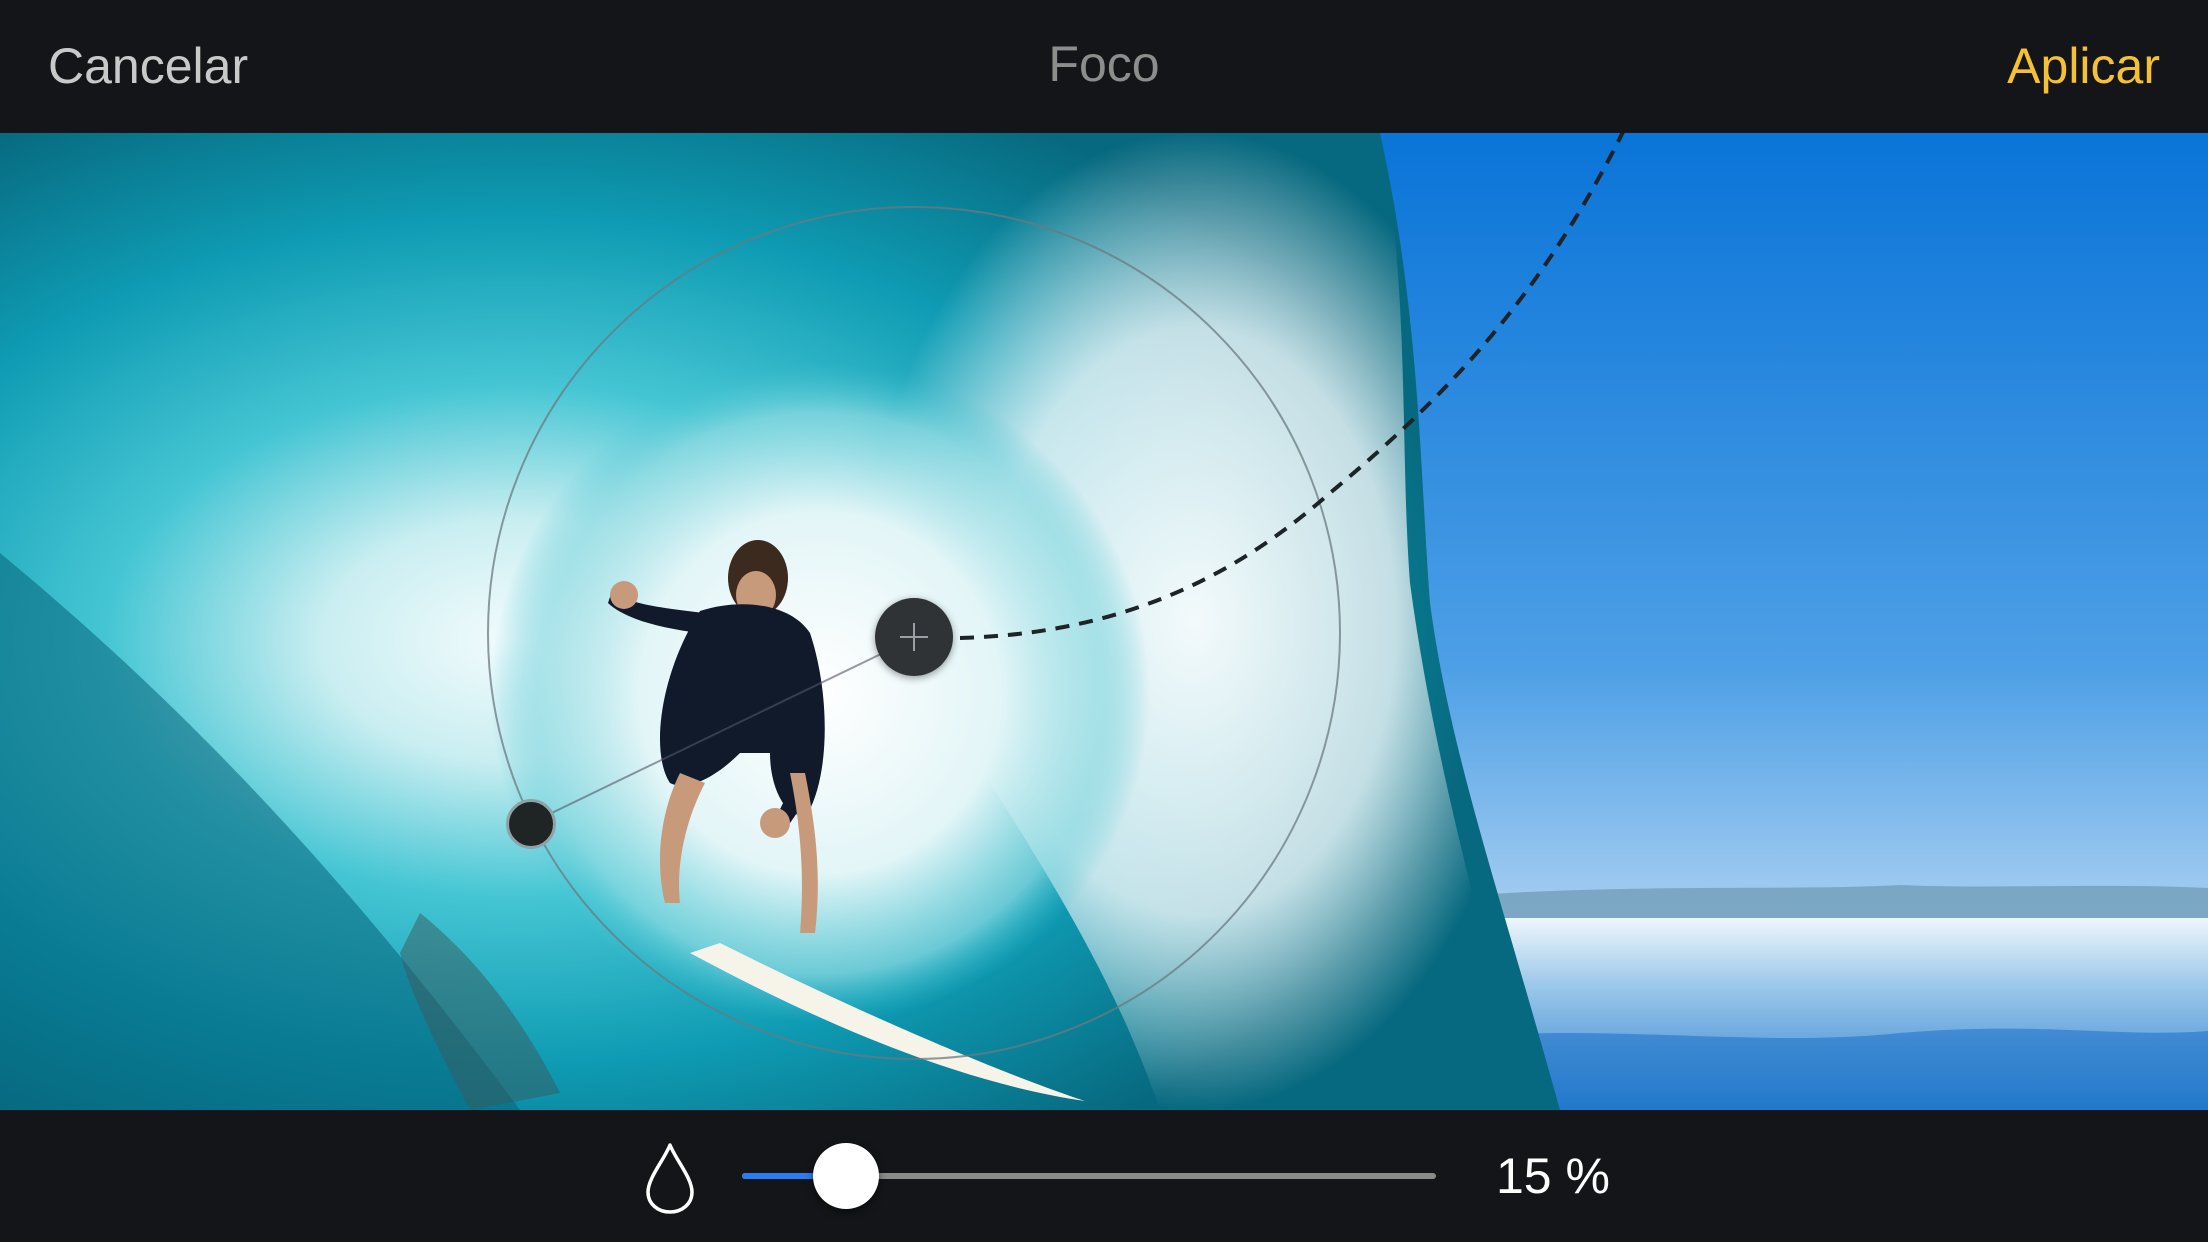 The image size is (2208, 1242). What do you see at coordinates (1089, 1176) in the screenshot?
I see `blur-slider` at bounding box center [1089, 1176].